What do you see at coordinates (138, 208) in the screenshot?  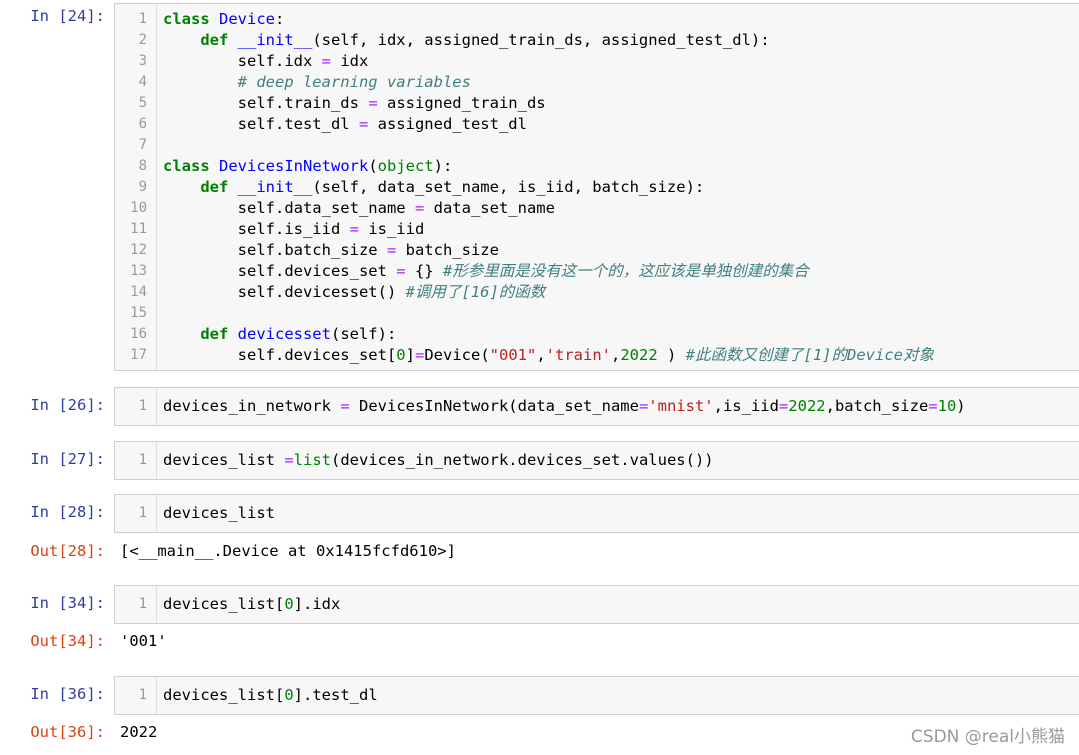 I see `line-number: 10` at bounding box center [138, 208].